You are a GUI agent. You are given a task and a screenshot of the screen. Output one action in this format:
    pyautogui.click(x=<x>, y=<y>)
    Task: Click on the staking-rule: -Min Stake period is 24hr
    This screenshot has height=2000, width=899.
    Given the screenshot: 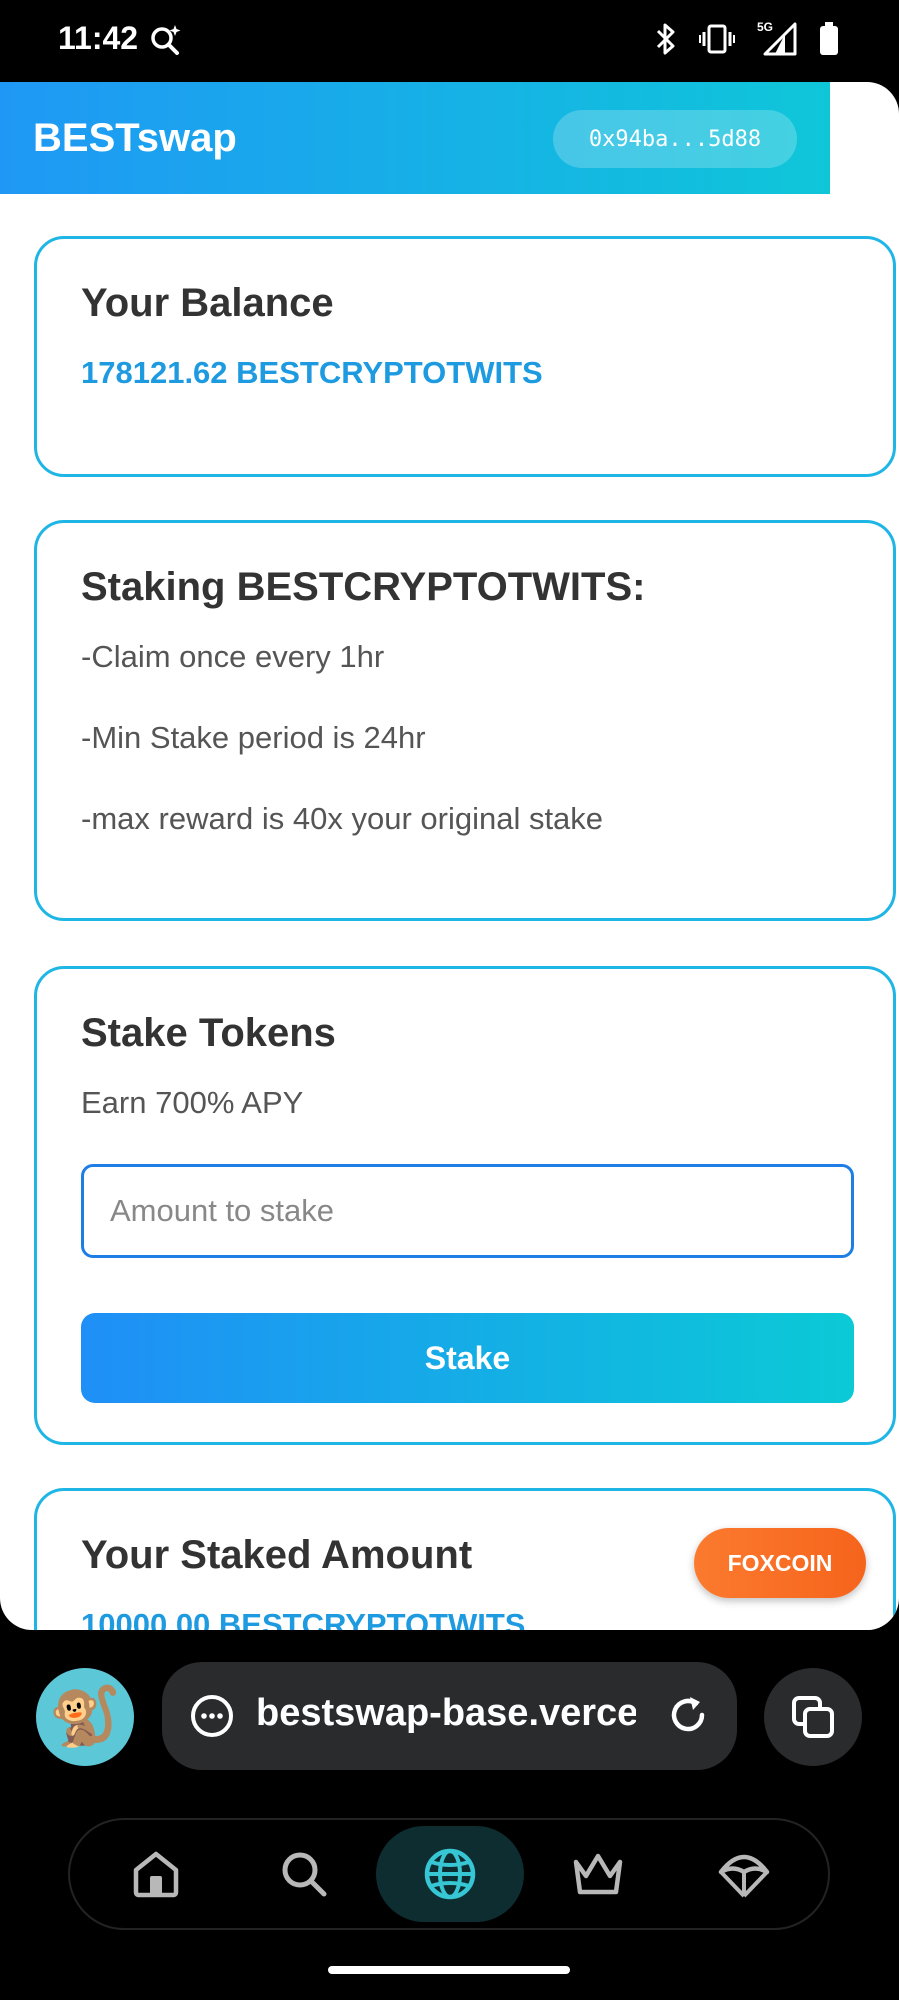 What is the action you would take?
    pyautogui.click(x=253, y=737)
    